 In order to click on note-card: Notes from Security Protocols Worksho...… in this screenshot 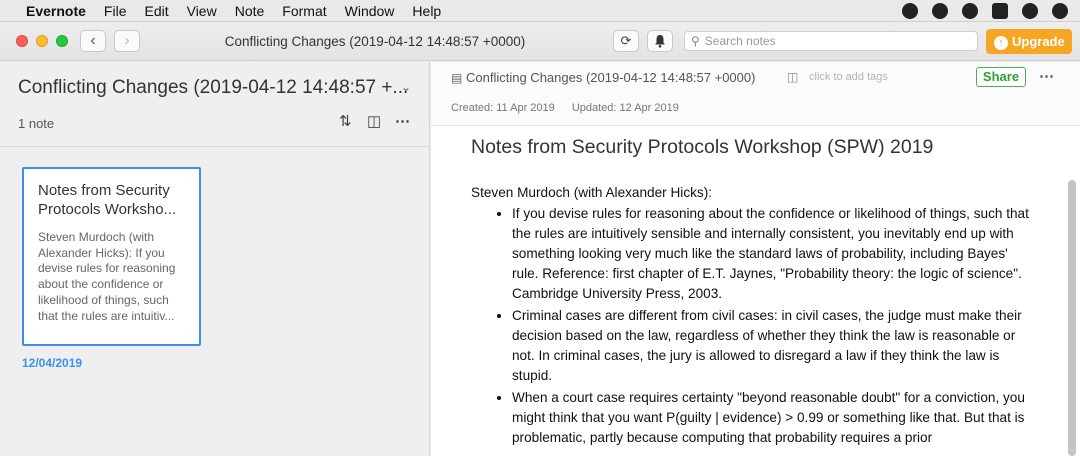, I will do `click(111, 256)`.